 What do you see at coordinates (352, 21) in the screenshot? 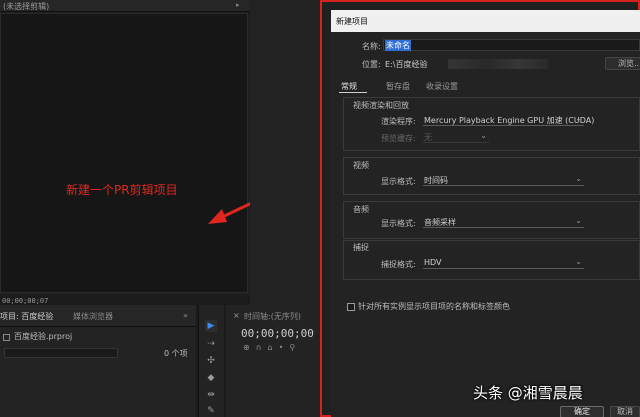
I see `dialog-title: 新建项目` at bounding box center [352, 21].